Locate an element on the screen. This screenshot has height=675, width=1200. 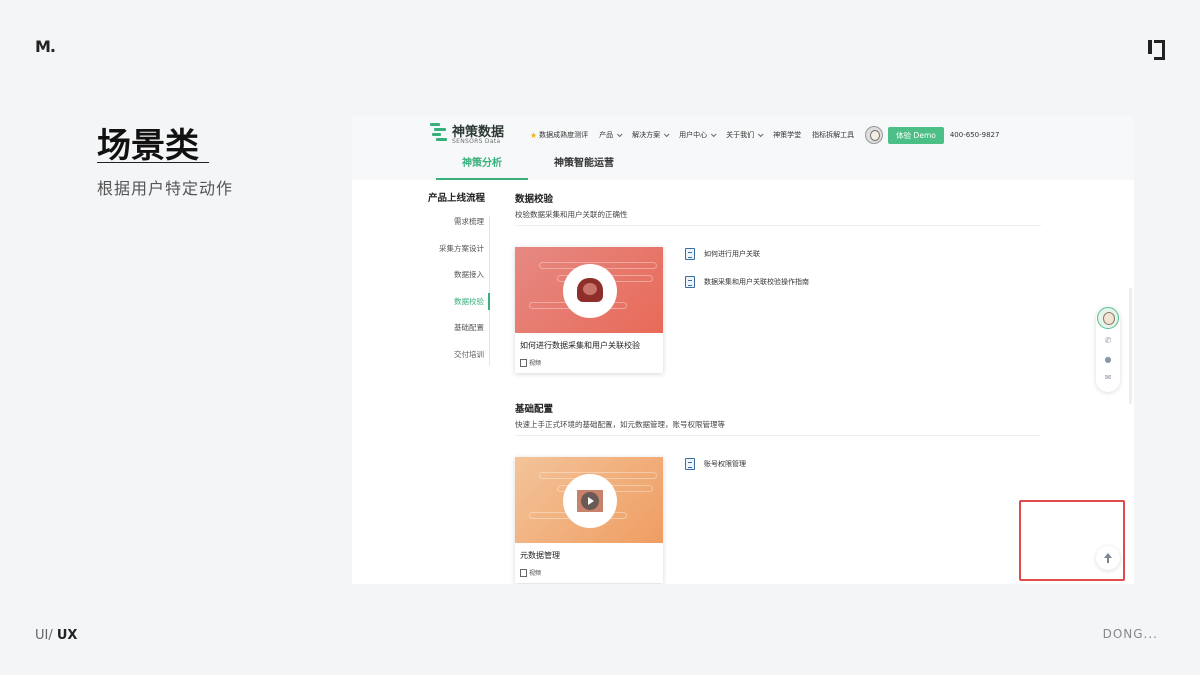
nav-label: 解决方案 is located at coordinates (646, 135).